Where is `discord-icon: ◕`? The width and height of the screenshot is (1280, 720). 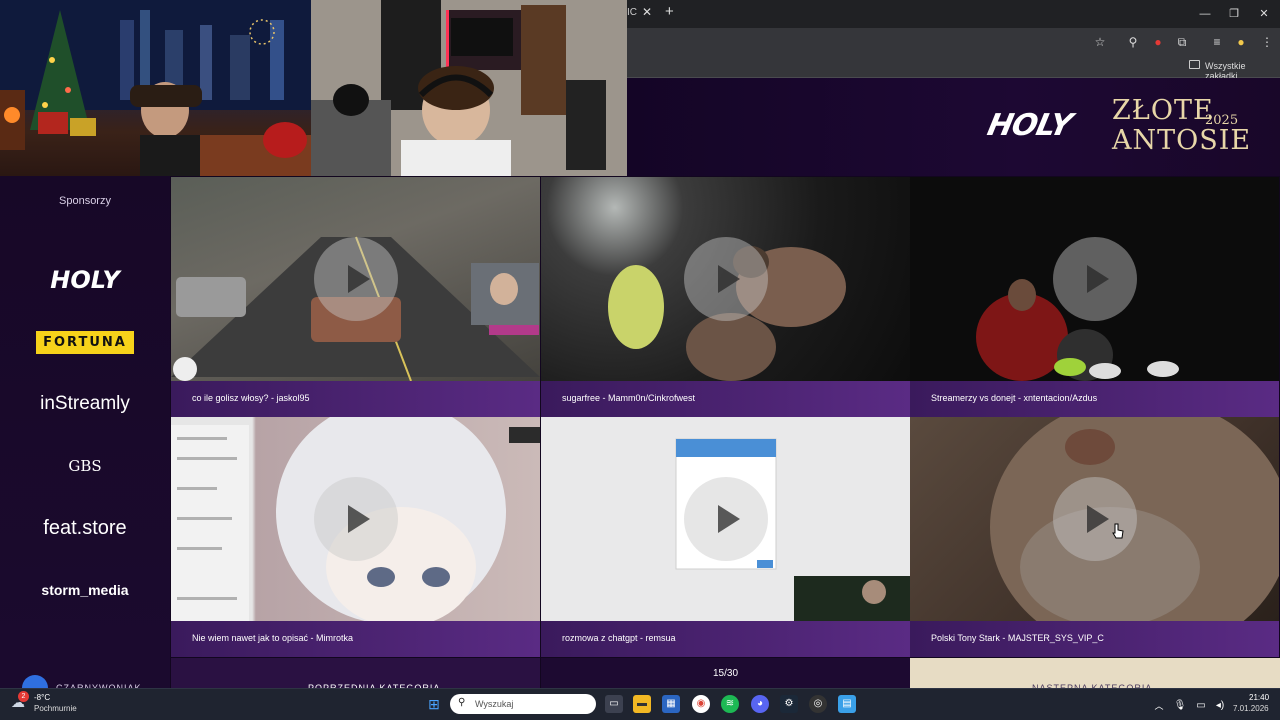 discord-icon: ◕ is located at coordinates (760, 704).